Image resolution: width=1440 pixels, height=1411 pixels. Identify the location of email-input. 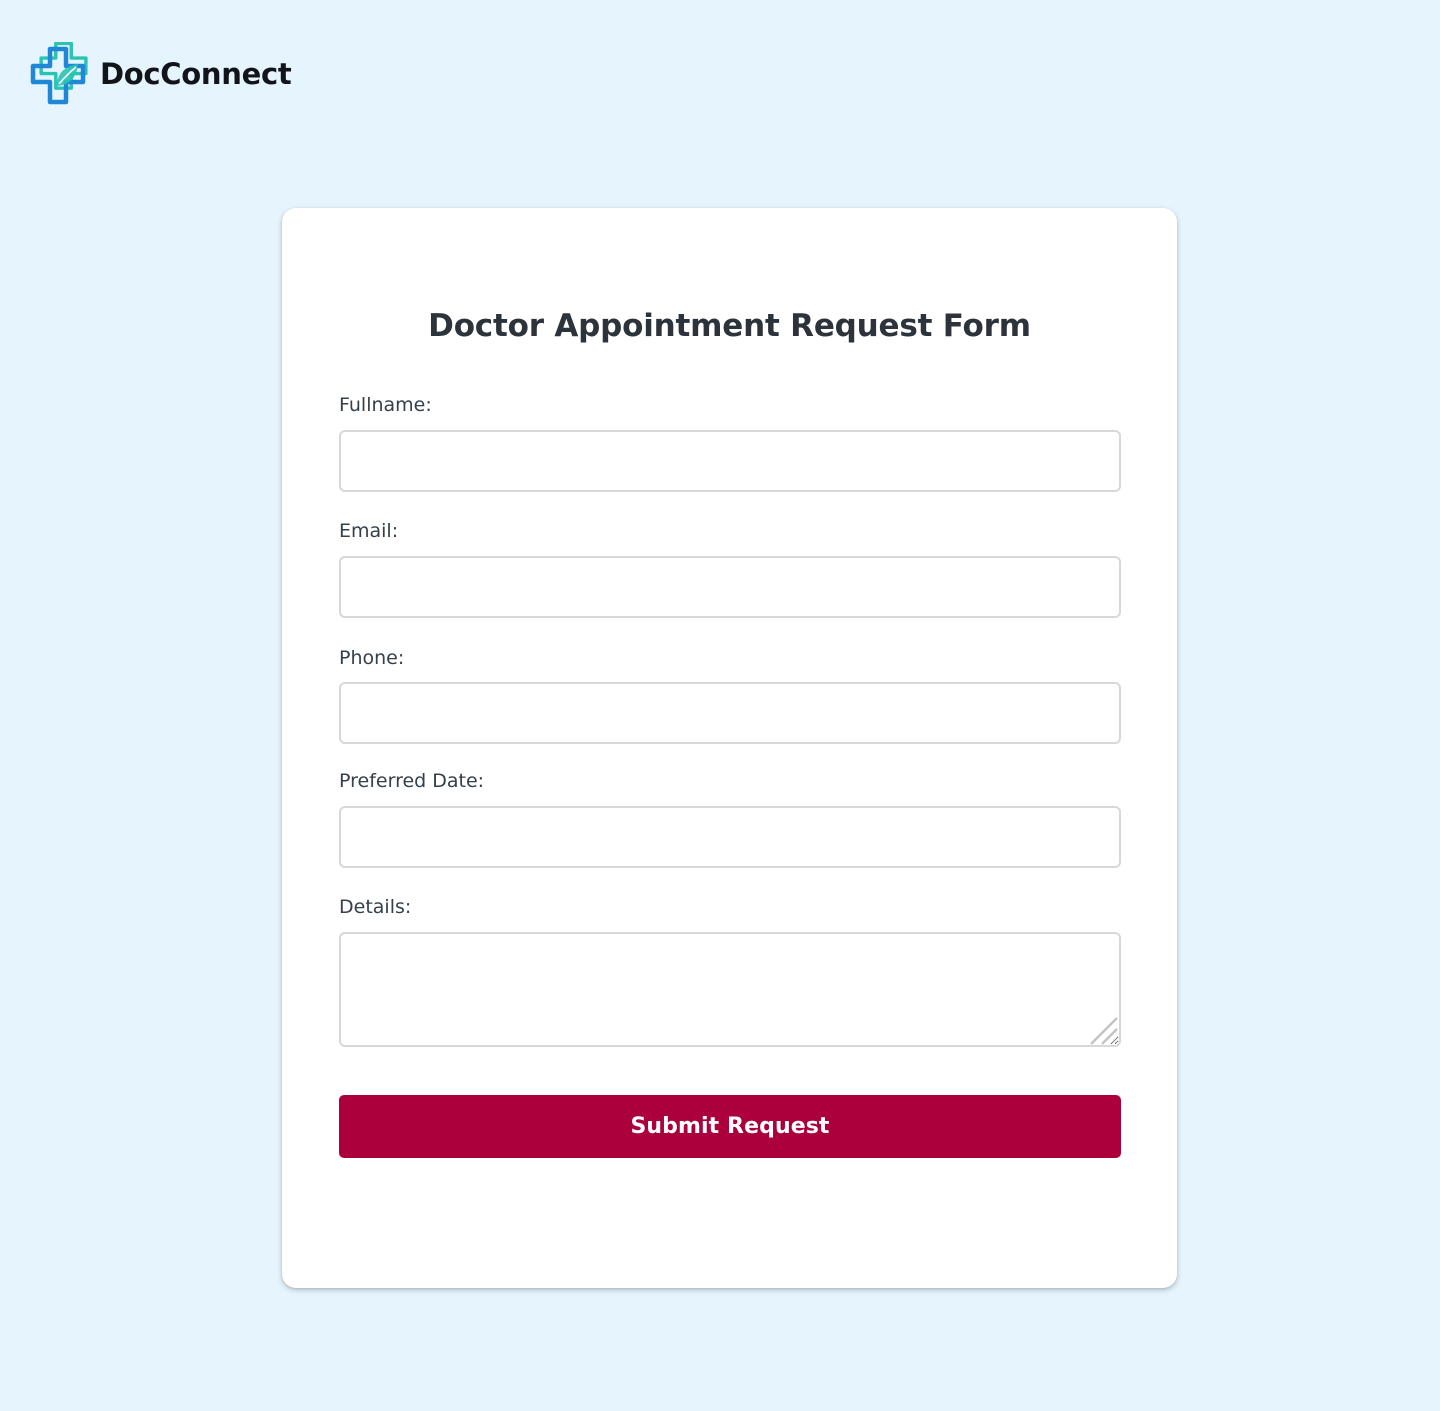
(730, 587).